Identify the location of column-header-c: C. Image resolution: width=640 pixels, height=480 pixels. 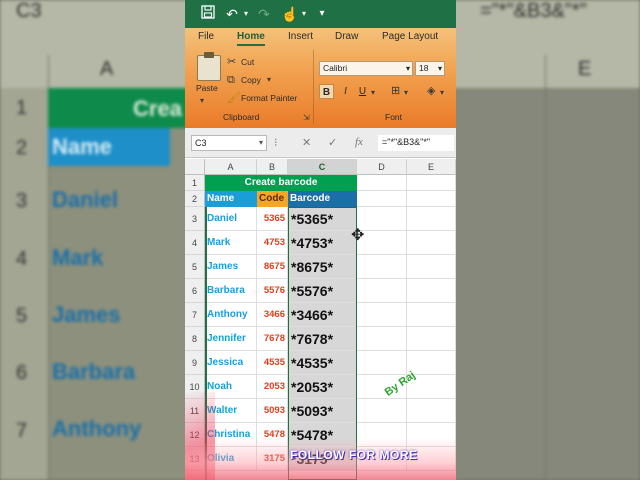
(322, 167).